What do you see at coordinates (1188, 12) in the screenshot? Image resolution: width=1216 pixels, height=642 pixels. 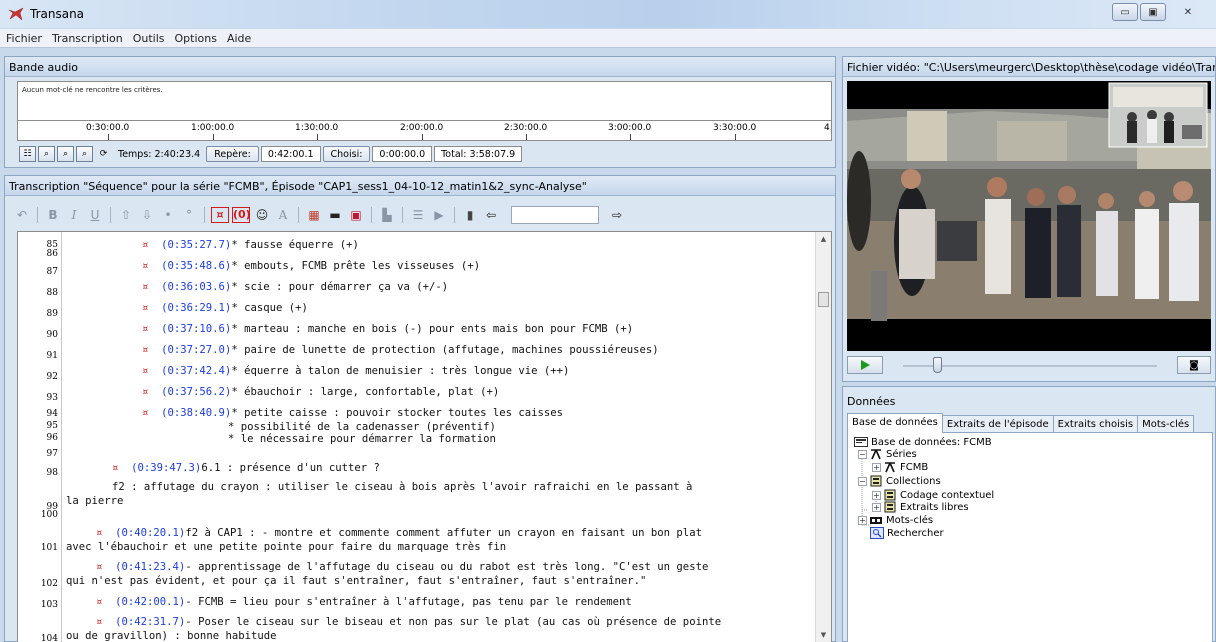 I see `close-button: ✕` at bounding box center [1188, 12].